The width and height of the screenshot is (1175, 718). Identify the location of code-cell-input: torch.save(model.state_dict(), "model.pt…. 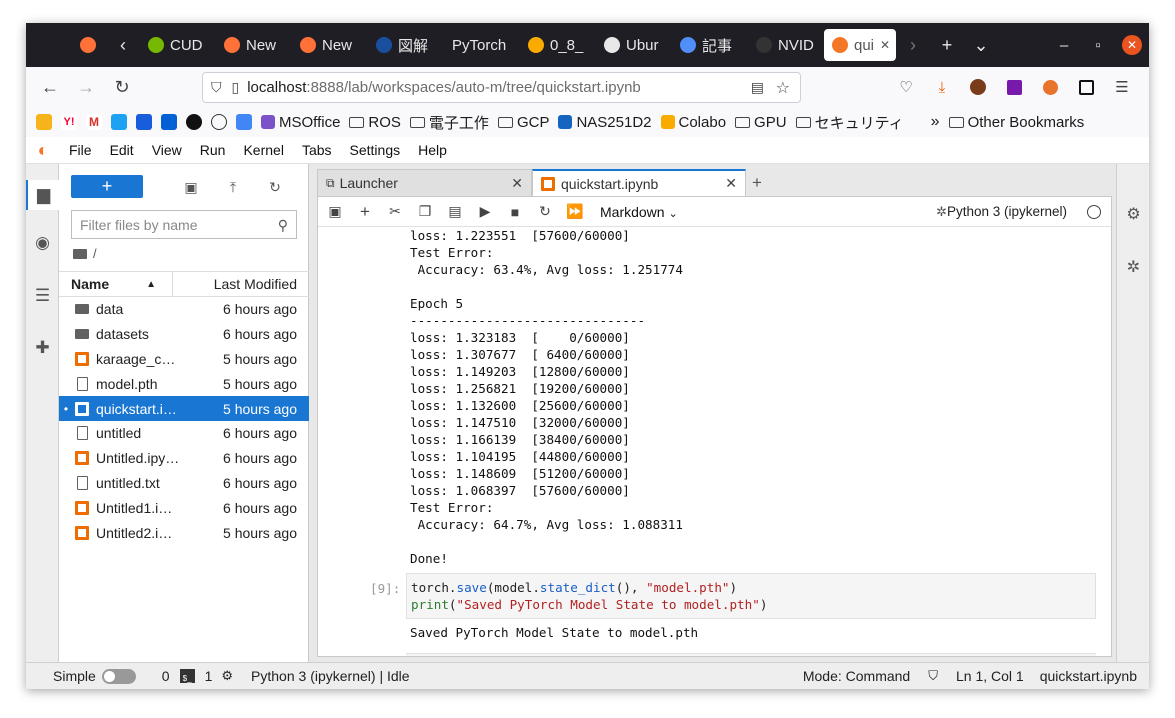
(751, 596).